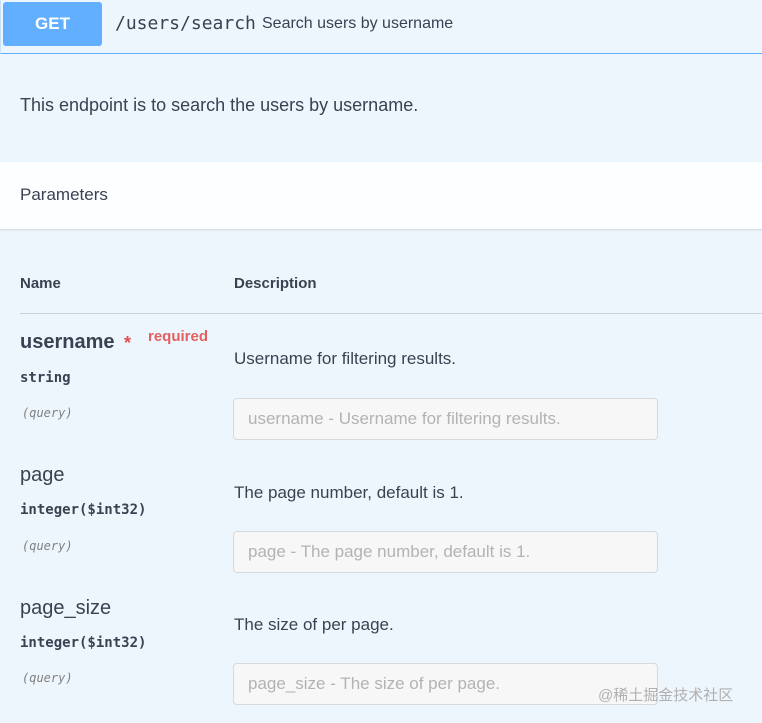 The image size is (762, 723). I want to click on column-header-name: Name, so click(40, 283).